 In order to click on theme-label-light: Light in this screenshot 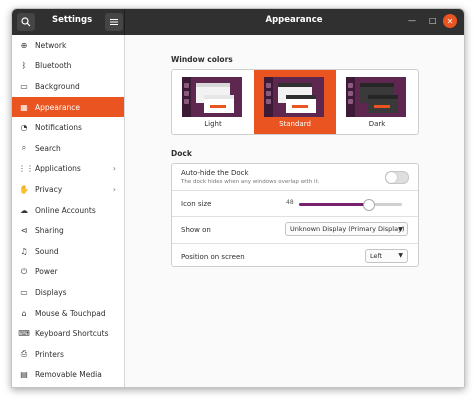, I will do `click(213, 124)`.